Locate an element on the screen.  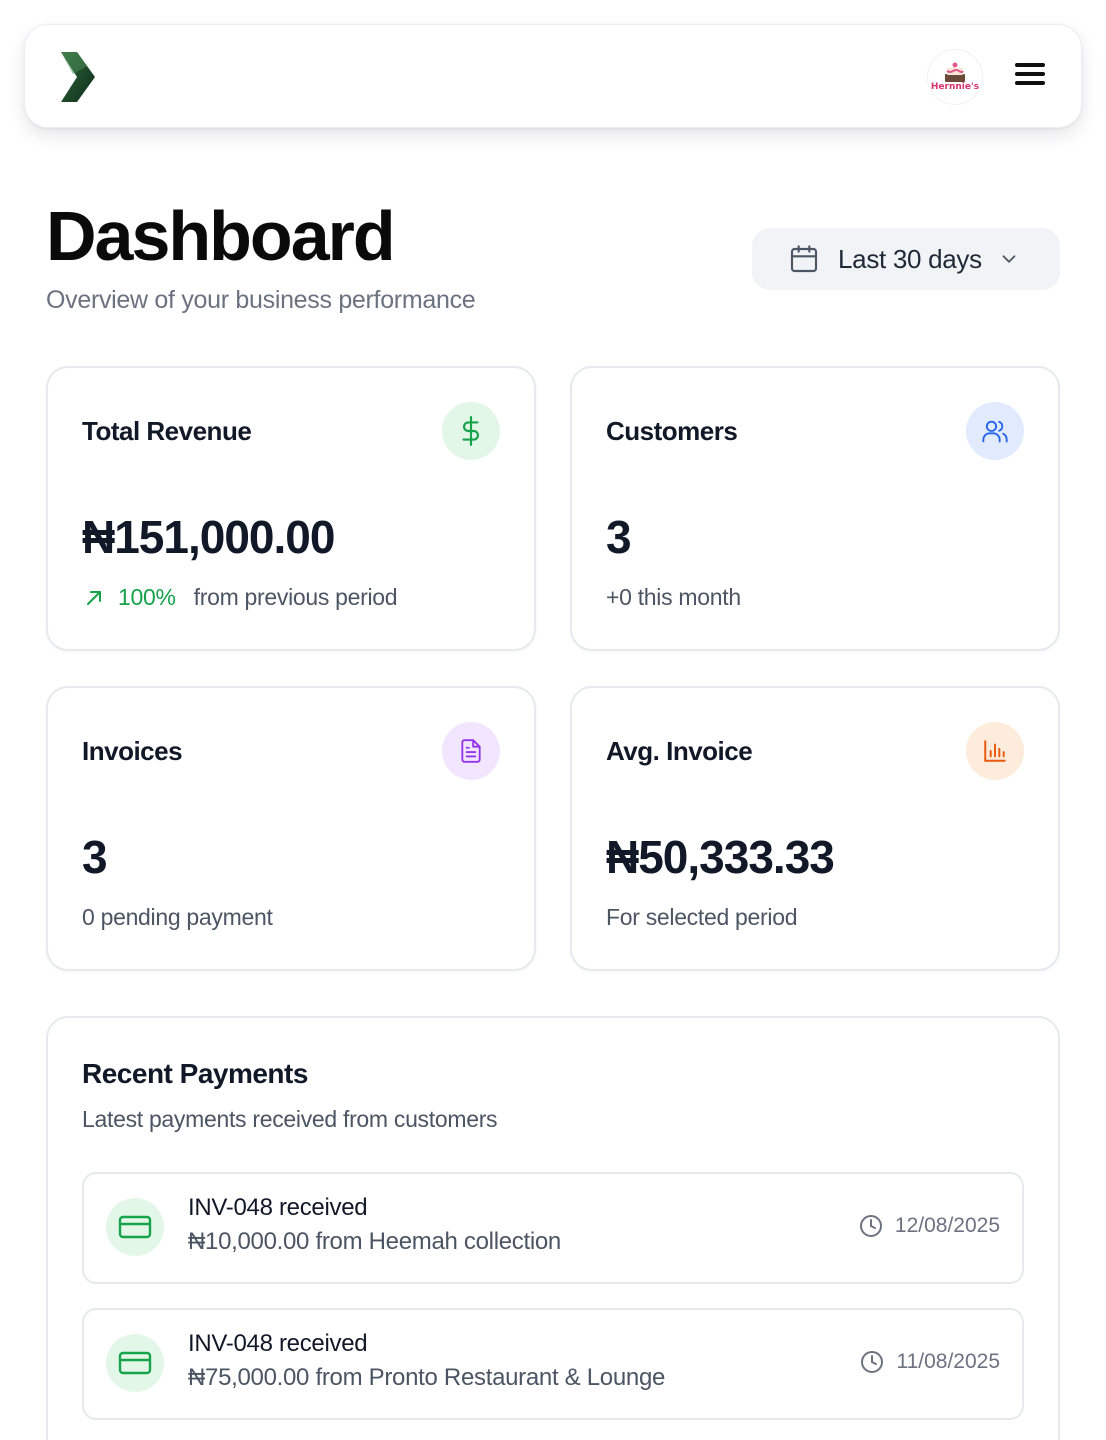
page-title: Dashboard is located at coordinates (221, 236).